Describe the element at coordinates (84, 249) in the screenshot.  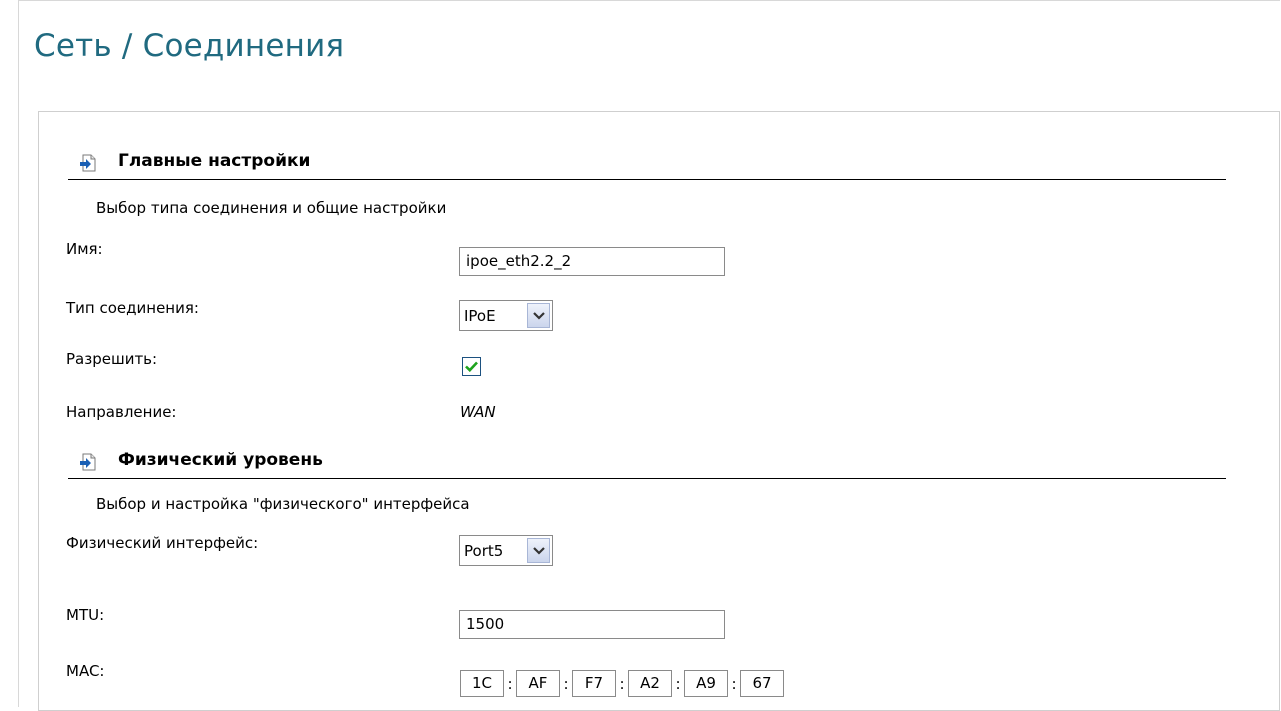
I see `name-label: Имя:` at that location.